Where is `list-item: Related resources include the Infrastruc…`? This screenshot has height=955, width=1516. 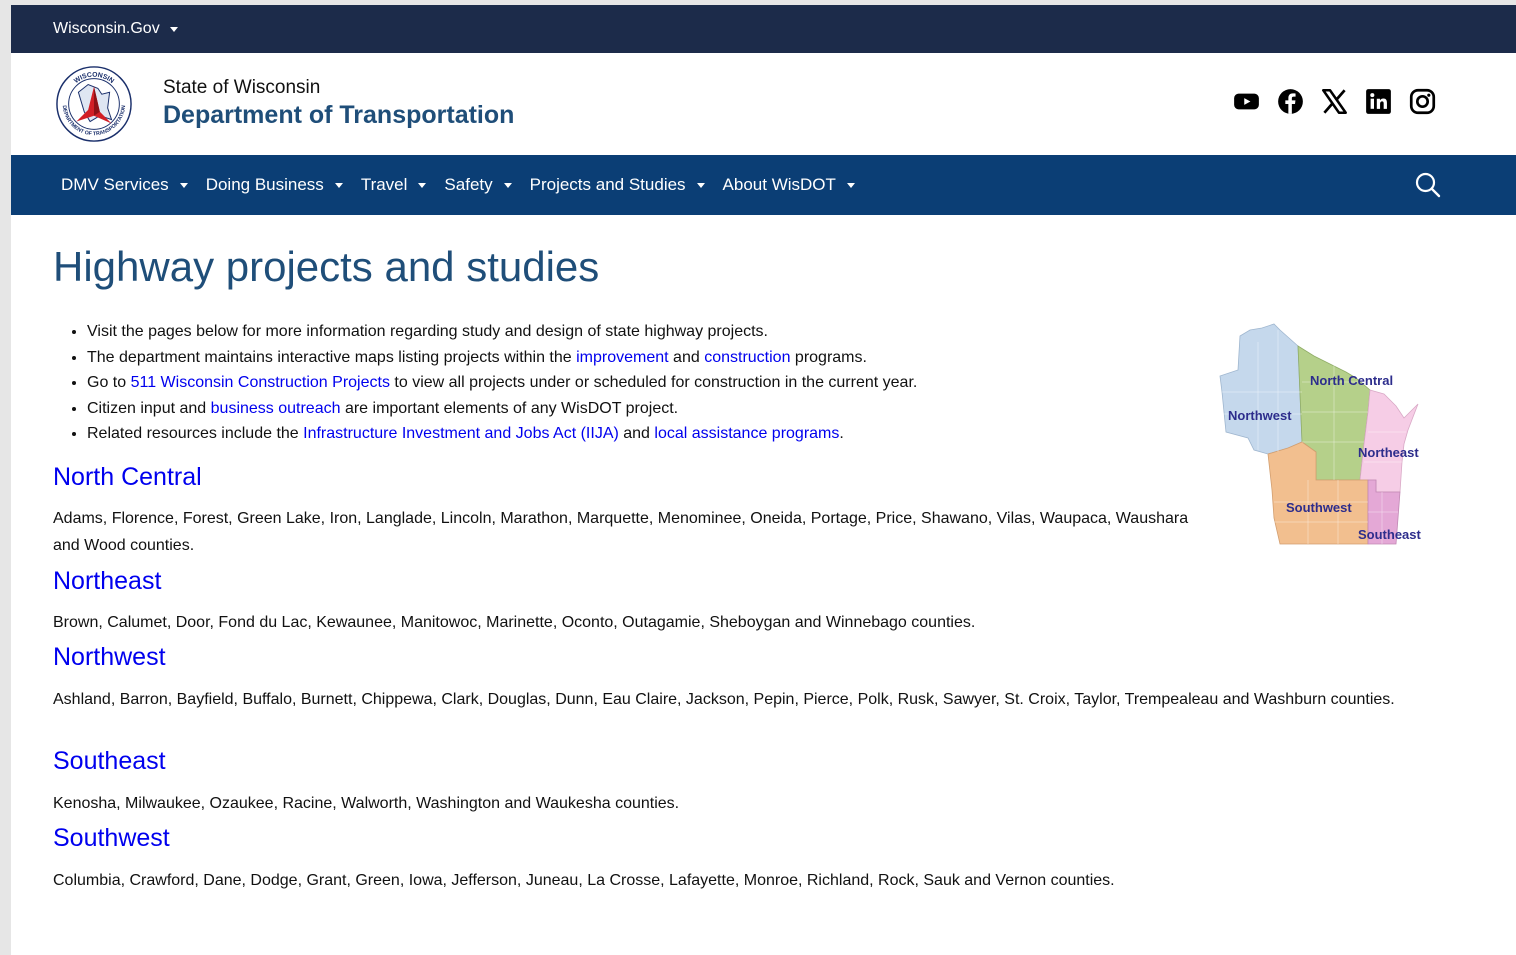
list-item: Related resources include the Infrastruc… is located at coordinates (502, 434).